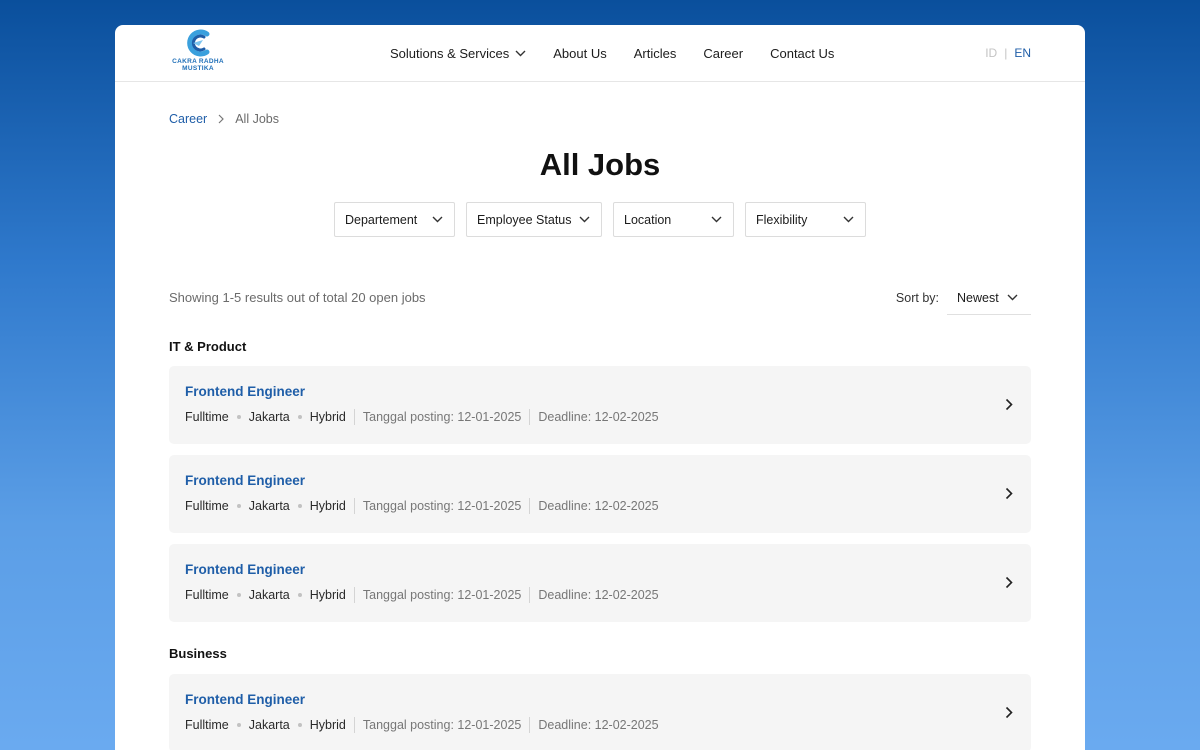 Image resolution: width=1200 pixels, height=750 pixels. What do you see at coordinates (198, 43) in the screenshot?
I see `logo-mark-icon` at bounding box center [198, 43].